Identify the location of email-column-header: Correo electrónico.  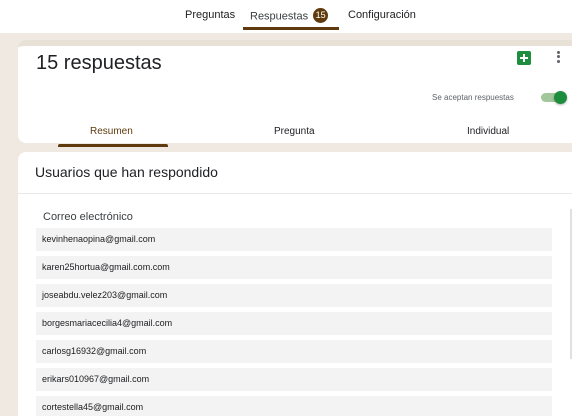
(88, 217).